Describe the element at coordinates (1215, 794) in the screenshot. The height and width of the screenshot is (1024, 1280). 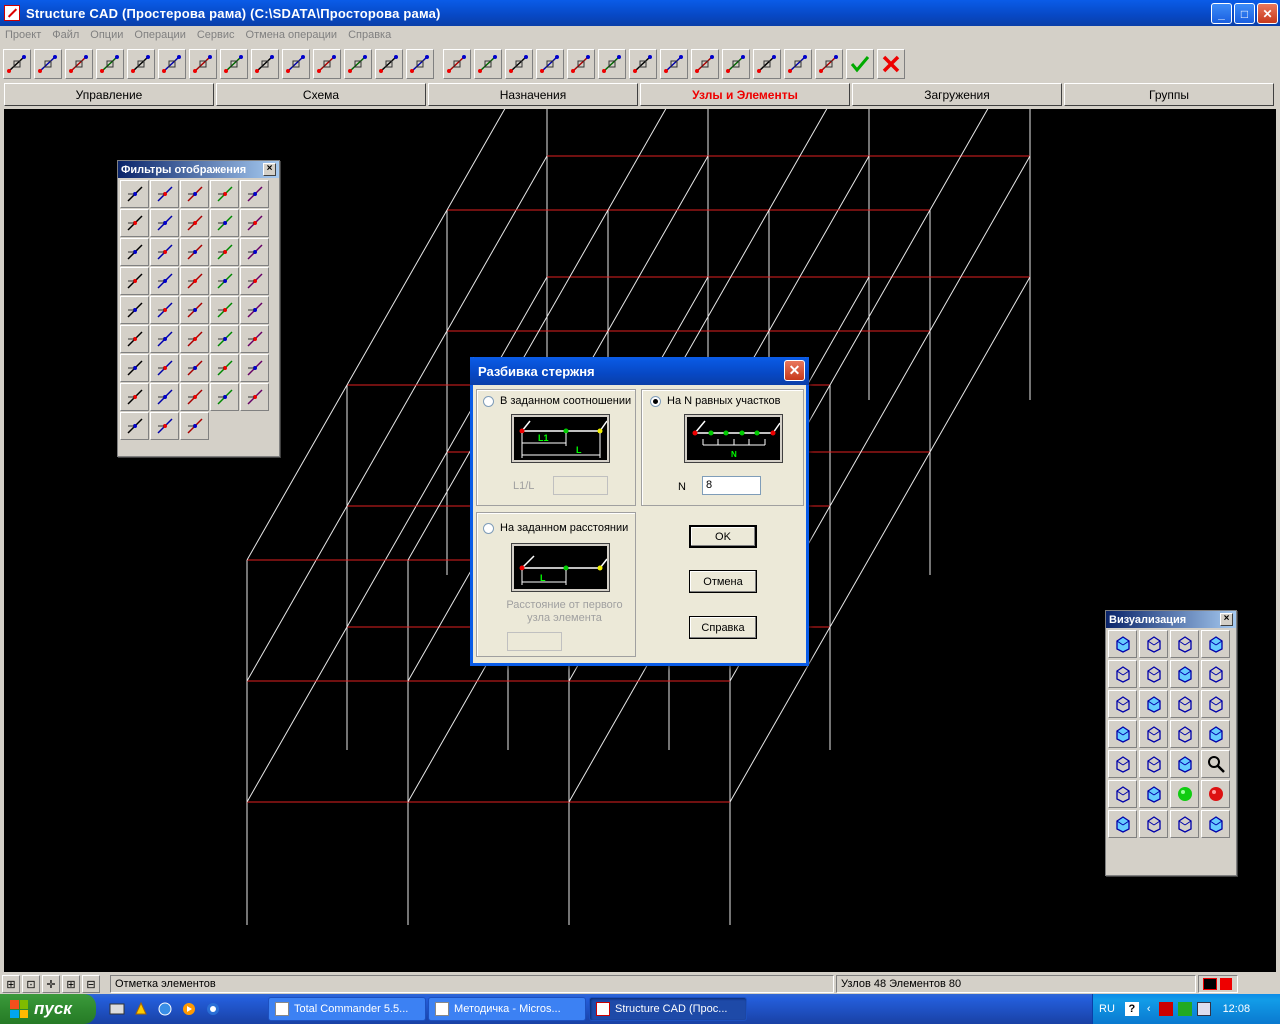
I see `red-ball-icon` at that location.